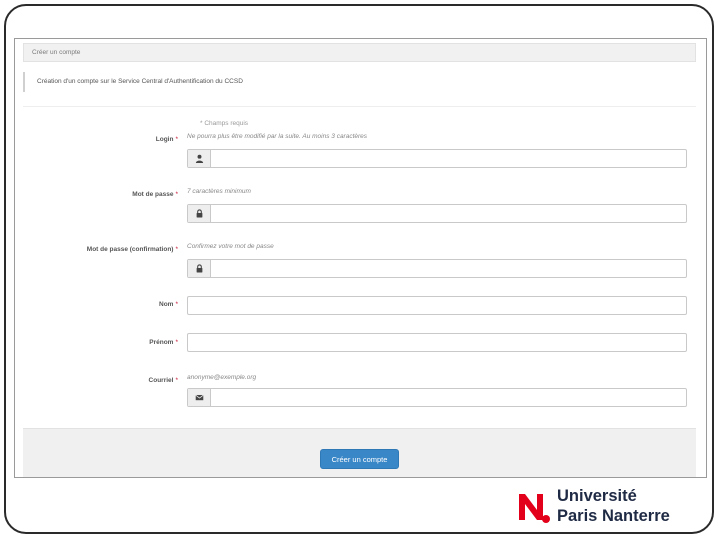  Describe the element at coordinates (534, 508) in the screenshot. I see `nanterre-logo-mark` at that location.